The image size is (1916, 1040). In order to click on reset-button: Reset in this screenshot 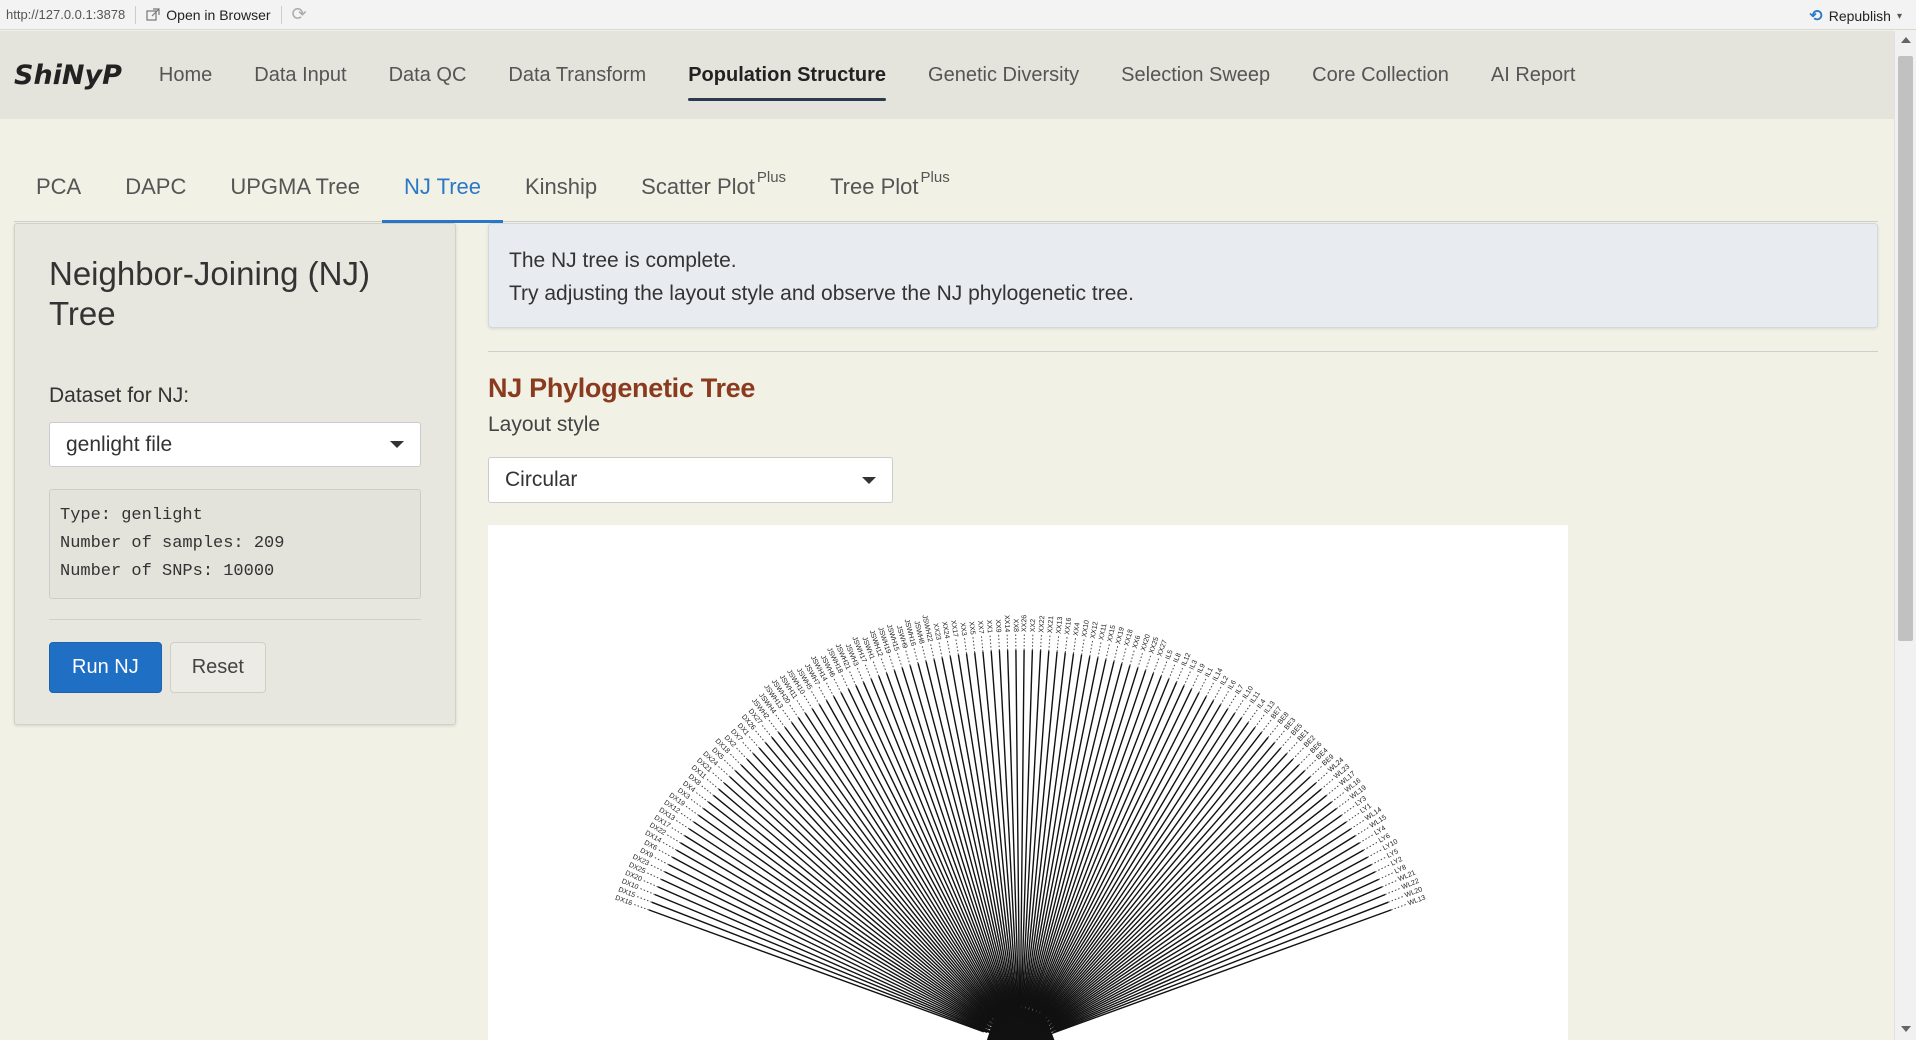, I will do `click(217, 667)`.